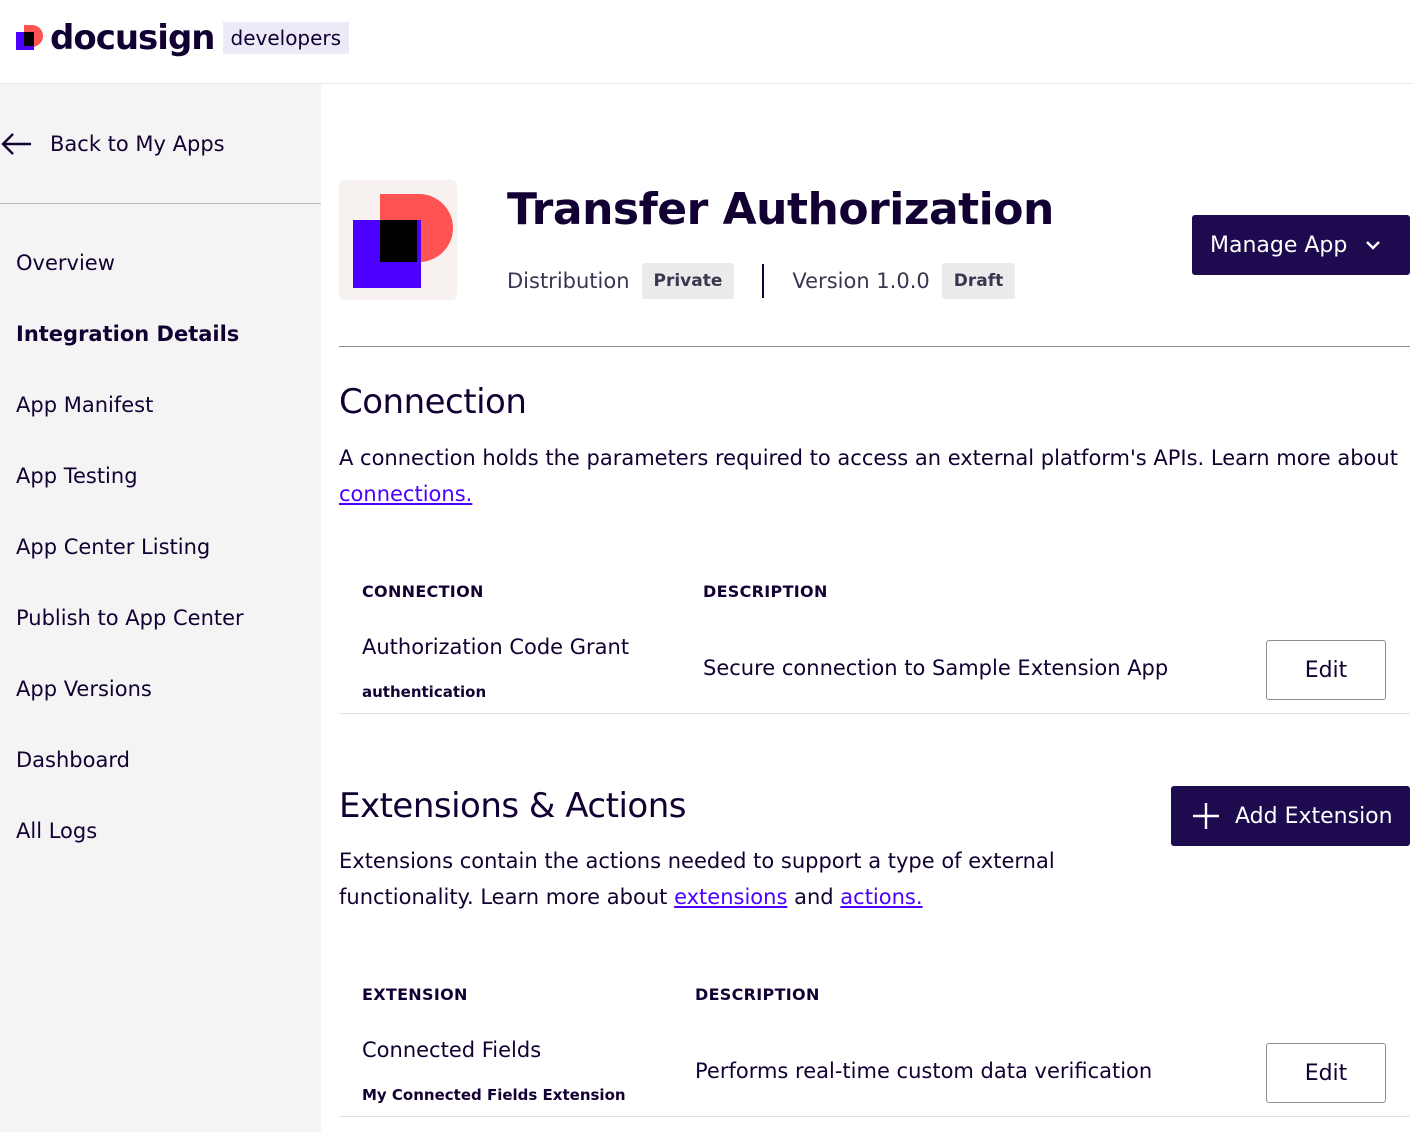  What do you see at coordinates (130, 476) in the screenshot?
I see `sidebar-item-app-testing: App Testing` at bounding box center [130, 476].